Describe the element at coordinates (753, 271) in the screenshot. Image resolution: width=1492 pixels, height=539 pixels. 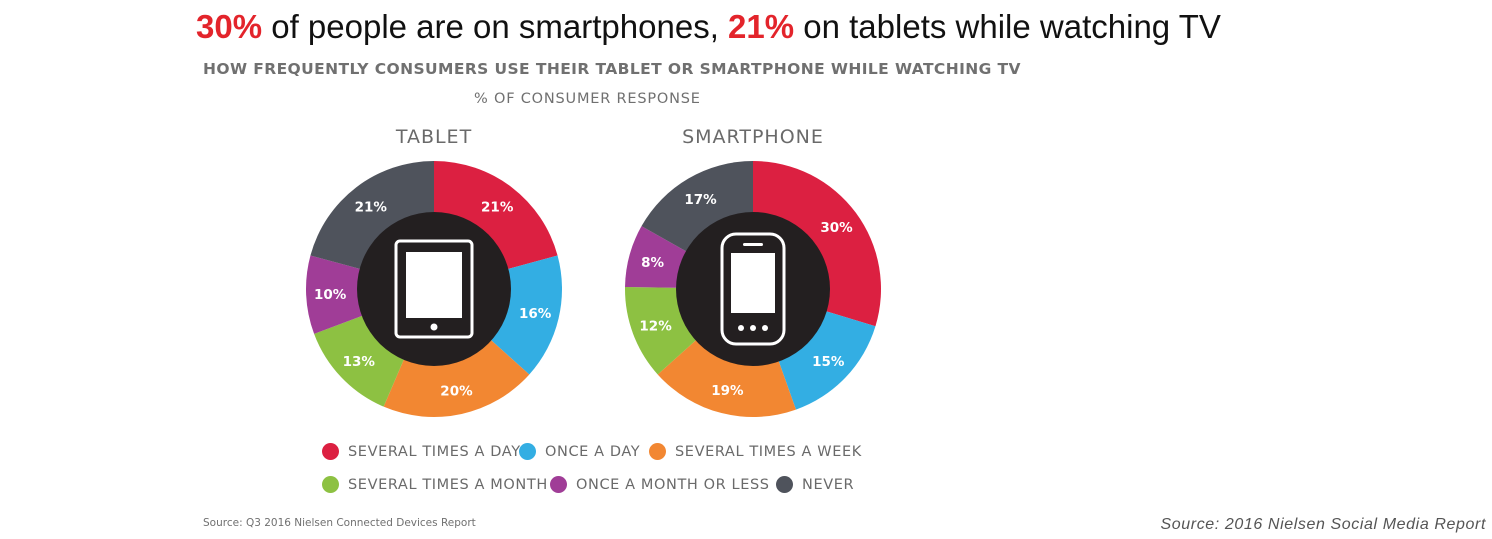
I see `donut-smartphone: 30% 15% 19% 12% 8% 17% SMARTPHONE` at that location.